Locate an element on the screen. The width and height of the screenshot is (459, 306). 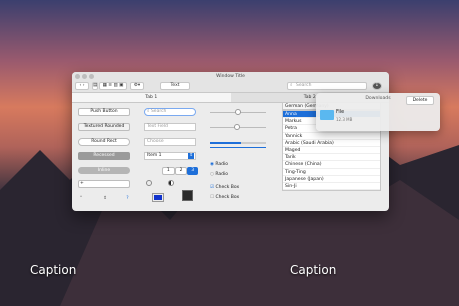
popup-value: Item 1 is located at coordinates (154, 155).